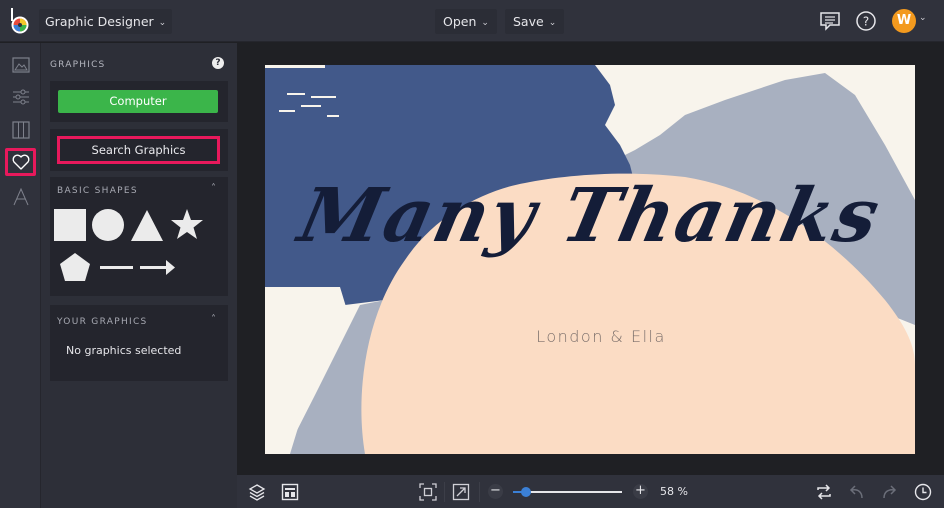  Describe the element at coordinates (20, 21) in the screenshot. I see `logo-icon` at that location.